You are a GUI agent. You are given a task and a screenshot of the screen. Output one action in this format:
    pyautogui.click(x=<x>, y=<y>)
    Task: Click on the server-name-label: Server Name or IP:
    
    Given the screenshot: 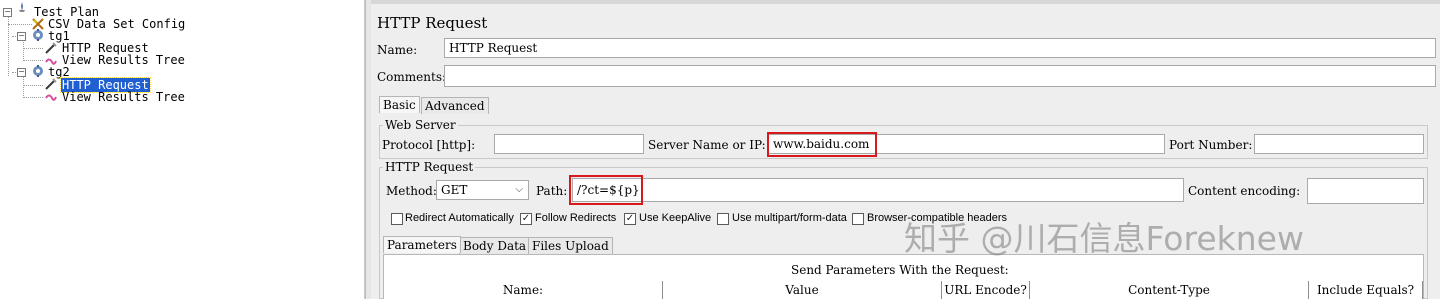 What is the action you would take?
    pyautogui.click(x=707, y=145)
    